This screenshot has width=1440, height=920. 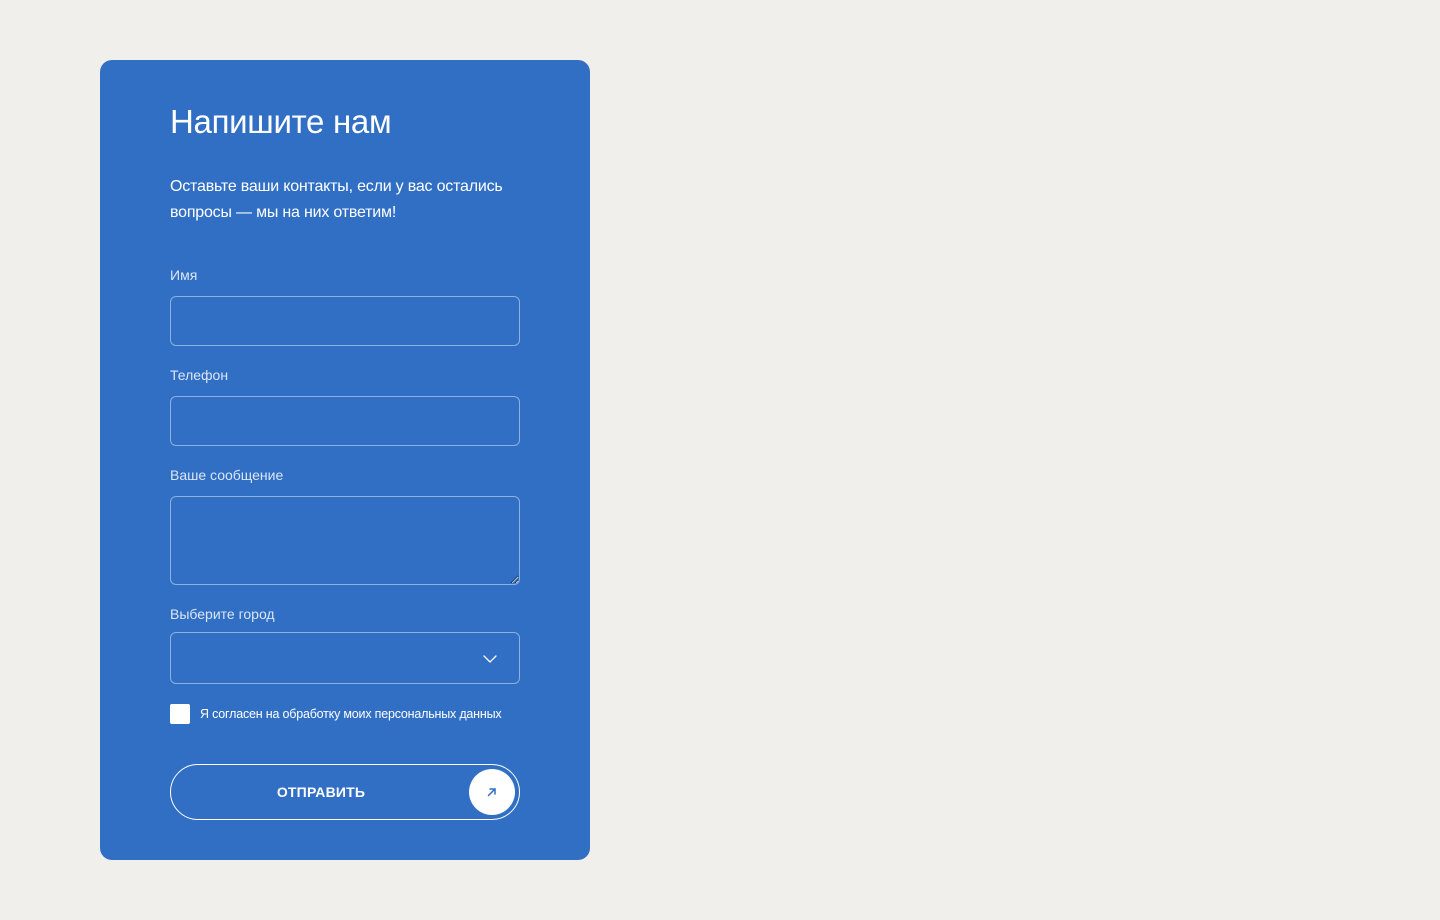 I want to click on phone-input, so click(x=345, y=421).